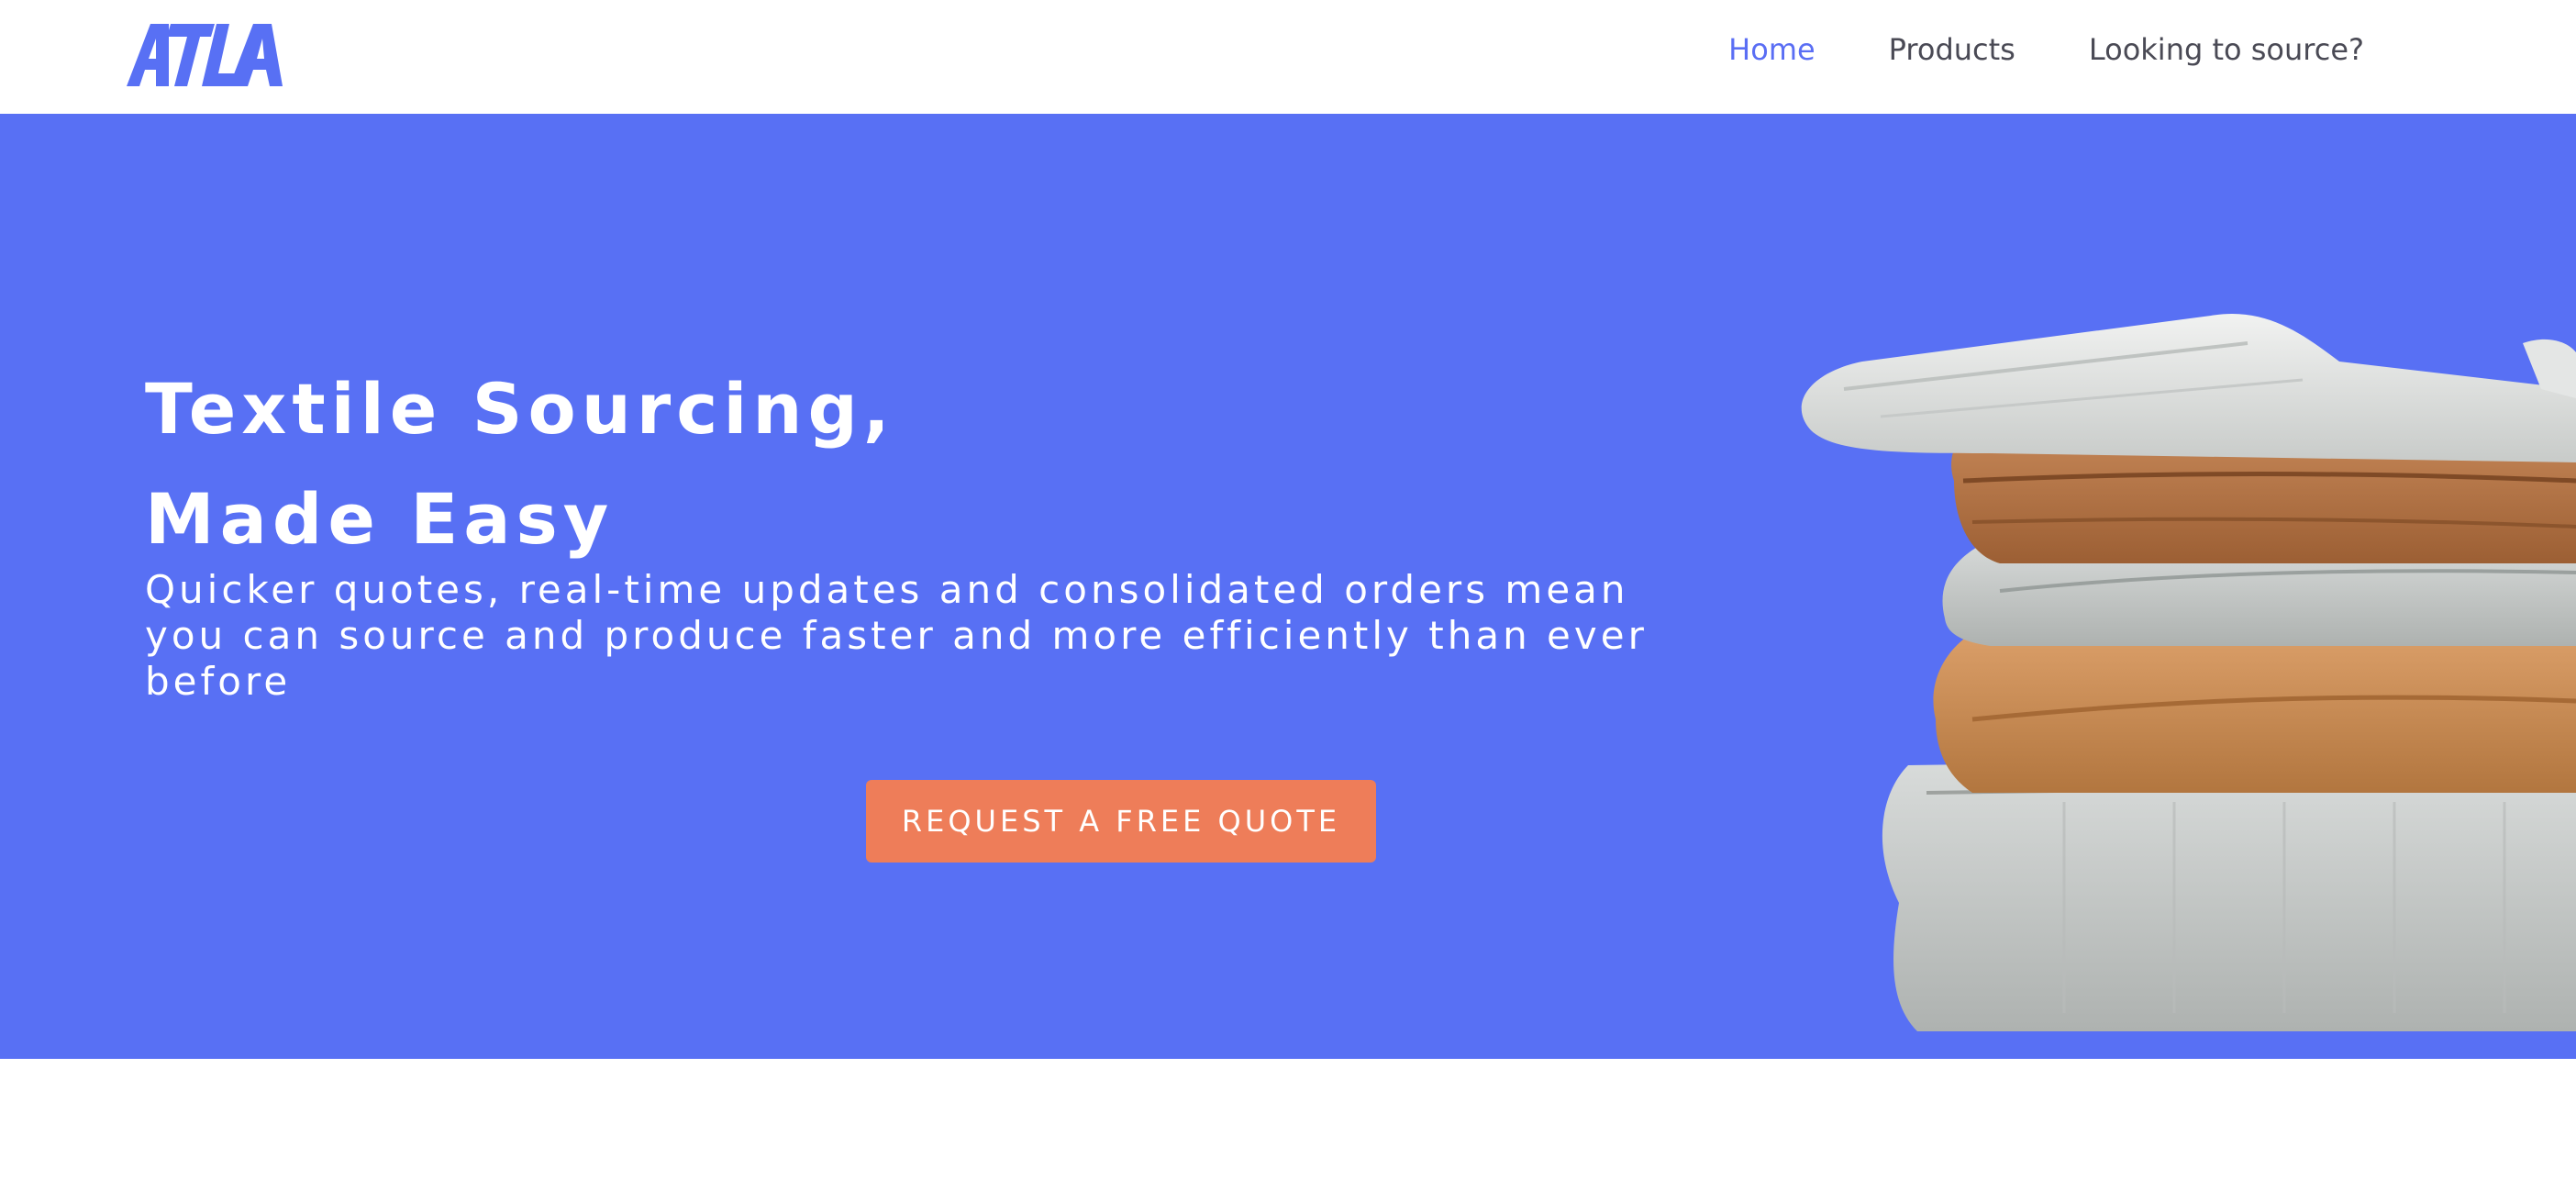  I want to click on hero-title-line-2: Made Easy, so click(380, 519).